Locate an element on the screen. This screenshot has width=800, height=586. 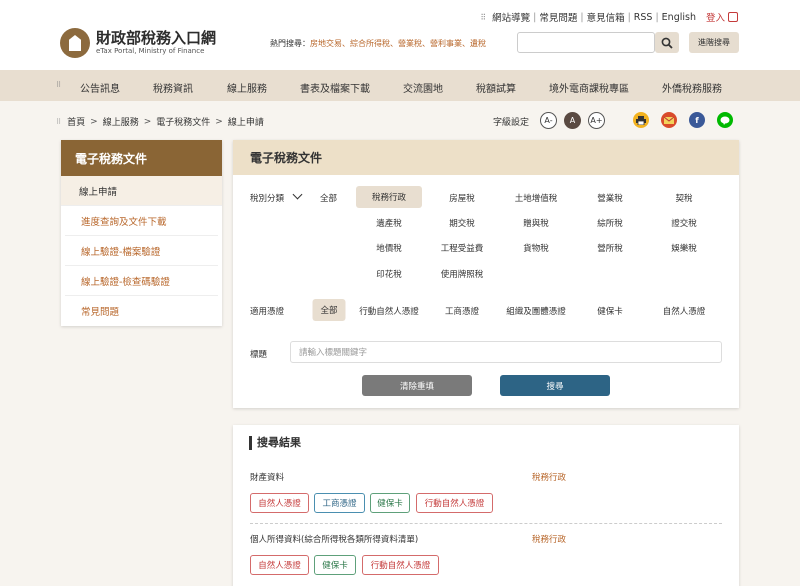
breadcrumb-current: 線上申請 is located at coordinates (245, 123).